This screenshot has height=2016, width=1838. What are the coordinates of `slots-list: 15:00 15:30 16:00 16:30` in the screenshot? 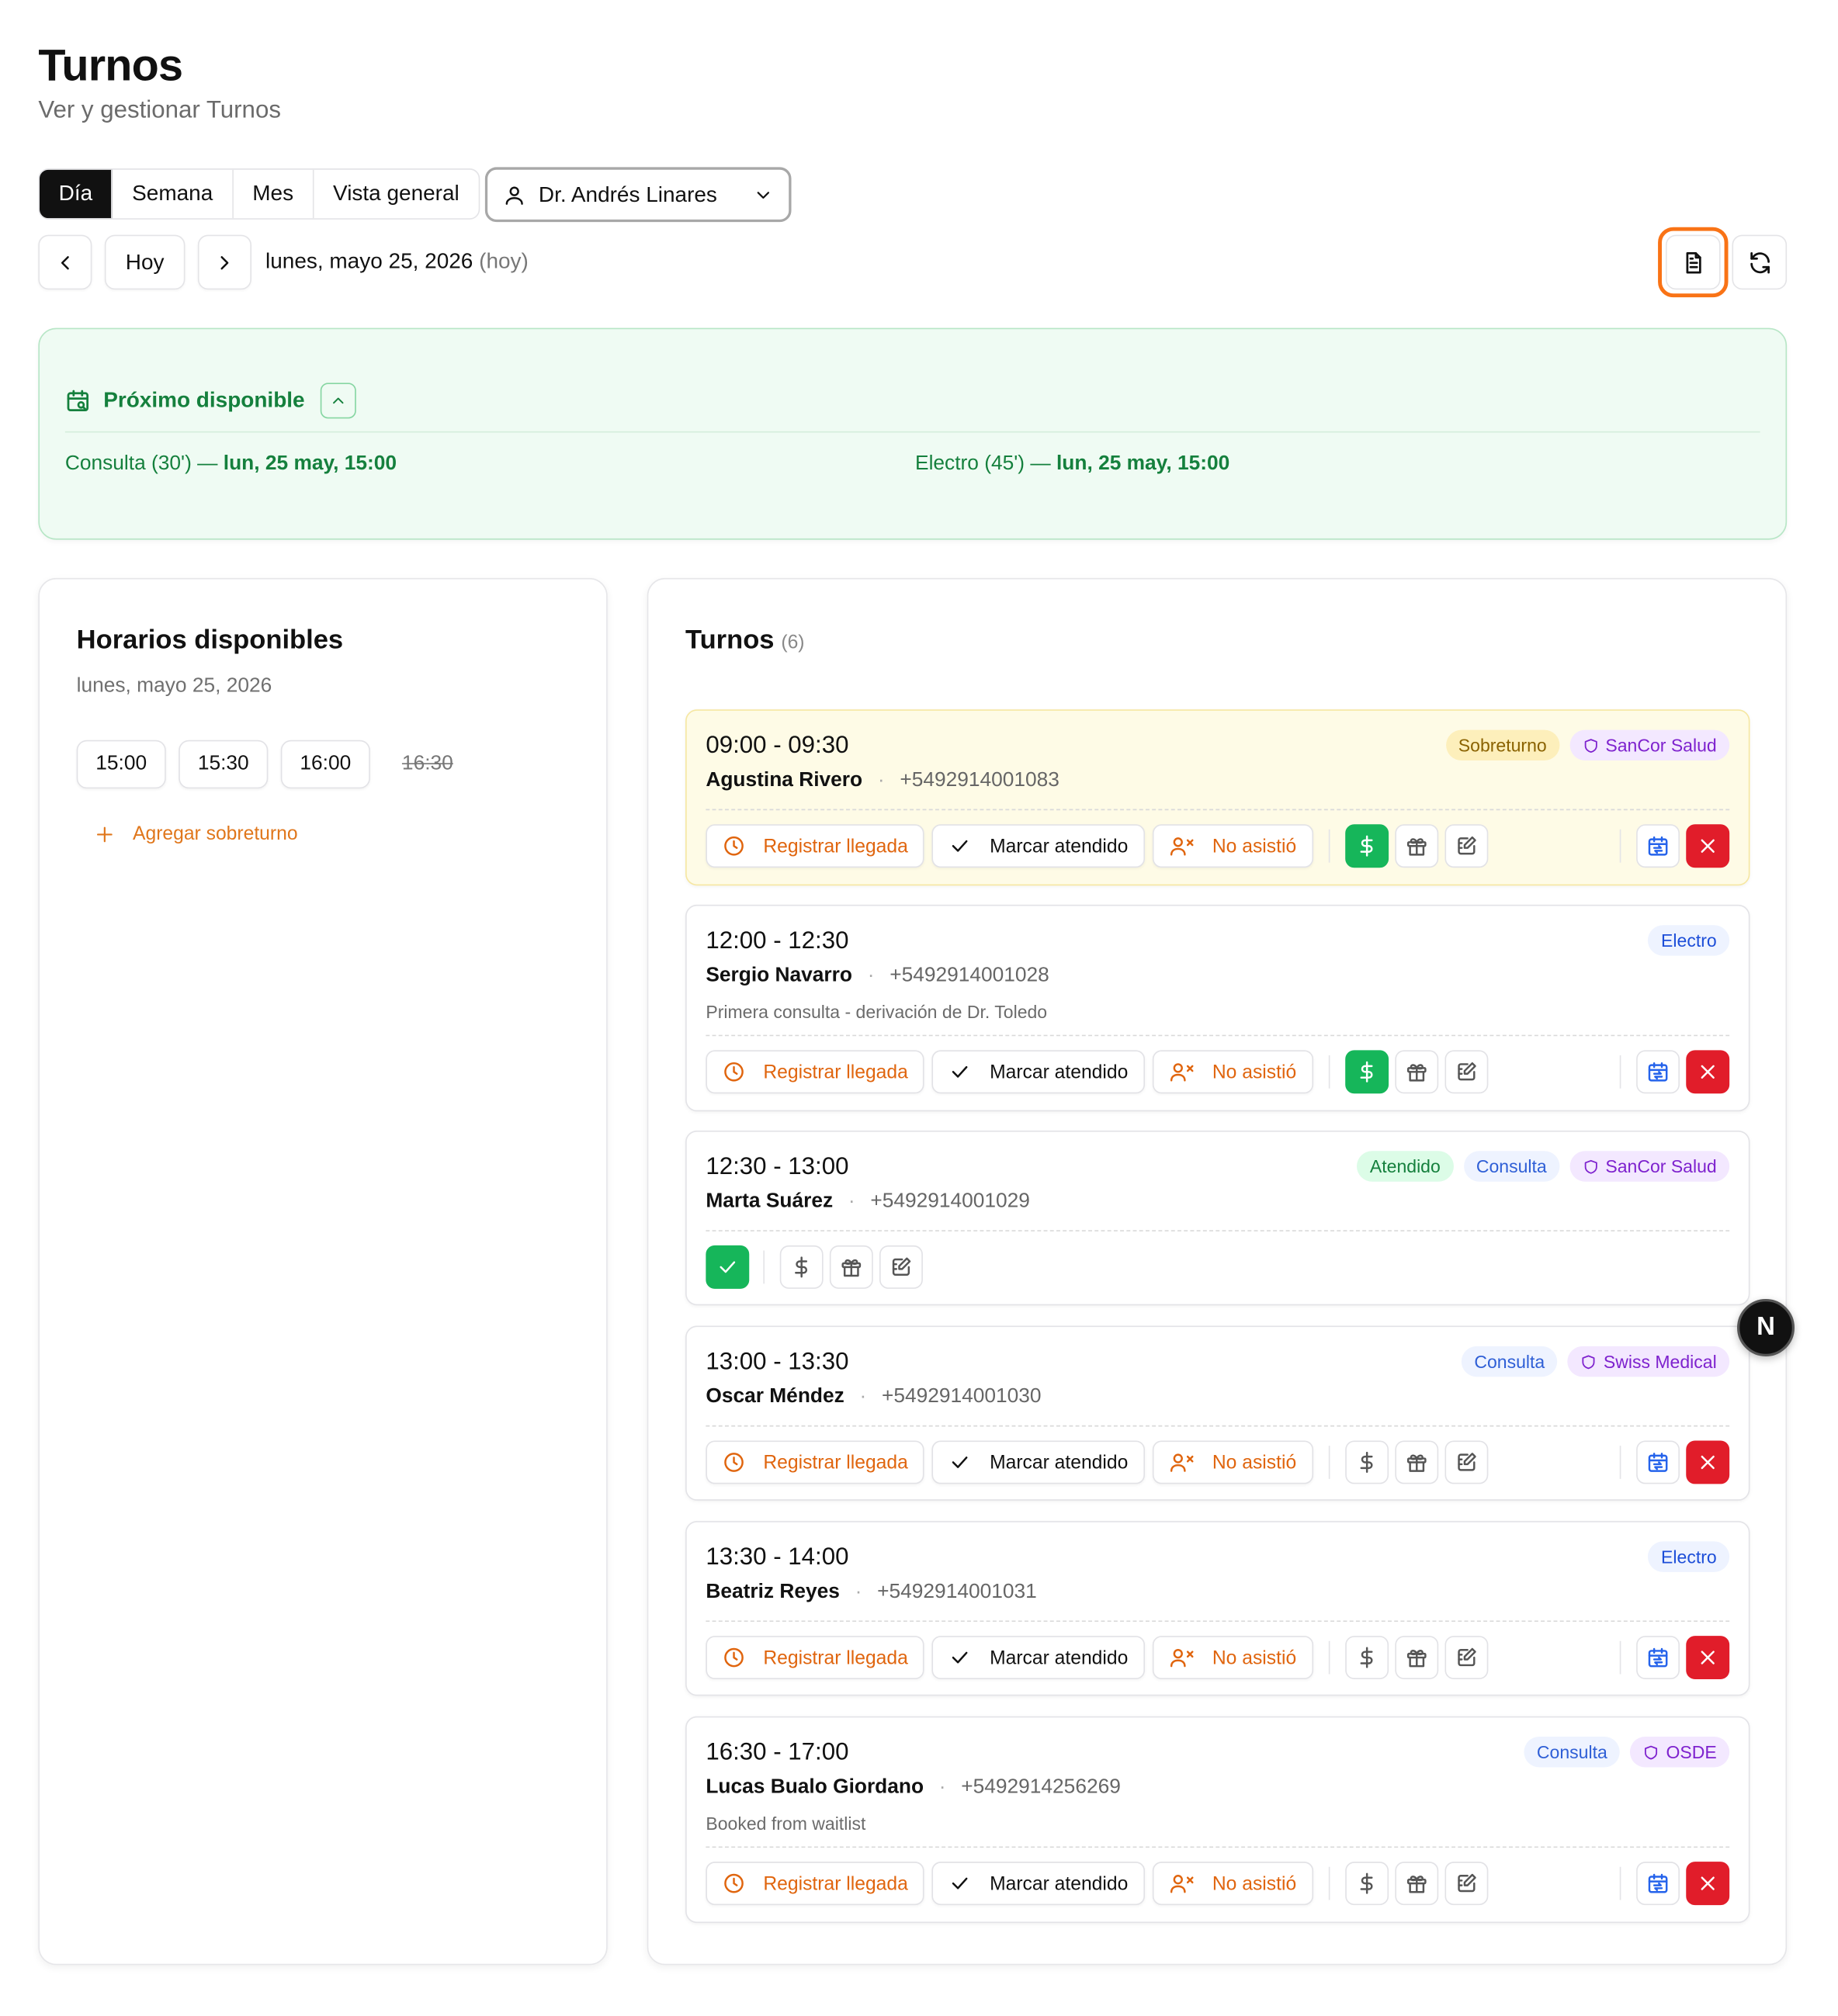 It's located at (274, 765).